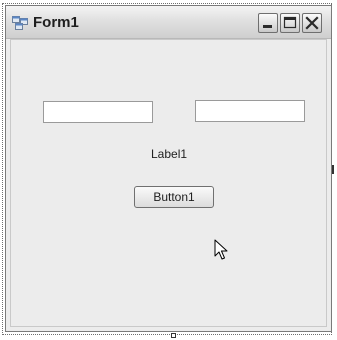 This screenshot has width=337, height=340. What do you see at coordinates (250, 111) in the screenshot?
I see `textbox2` at bounding box center [250, 111].